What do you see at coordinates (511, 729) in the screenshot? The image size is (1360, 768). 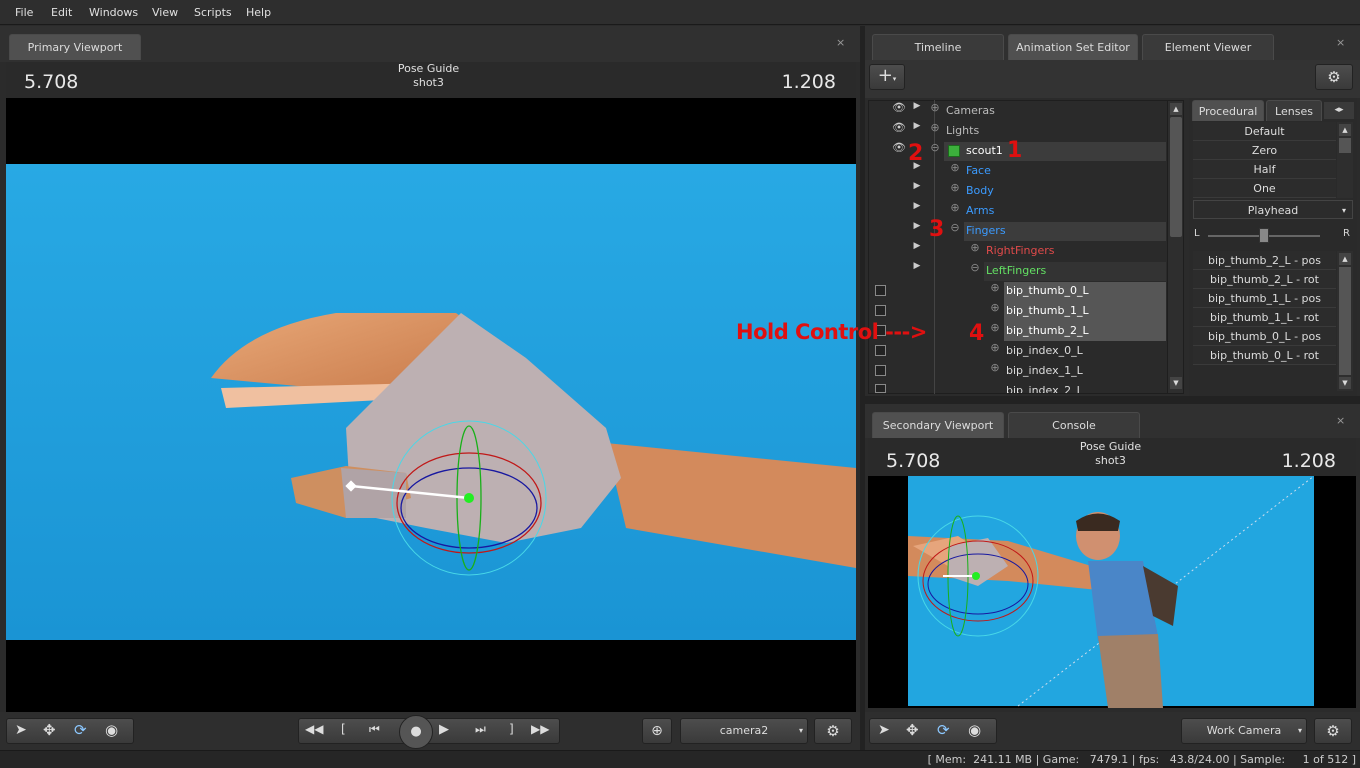 I see `mark-out-icon: ]` at bounding box center [511, 729].